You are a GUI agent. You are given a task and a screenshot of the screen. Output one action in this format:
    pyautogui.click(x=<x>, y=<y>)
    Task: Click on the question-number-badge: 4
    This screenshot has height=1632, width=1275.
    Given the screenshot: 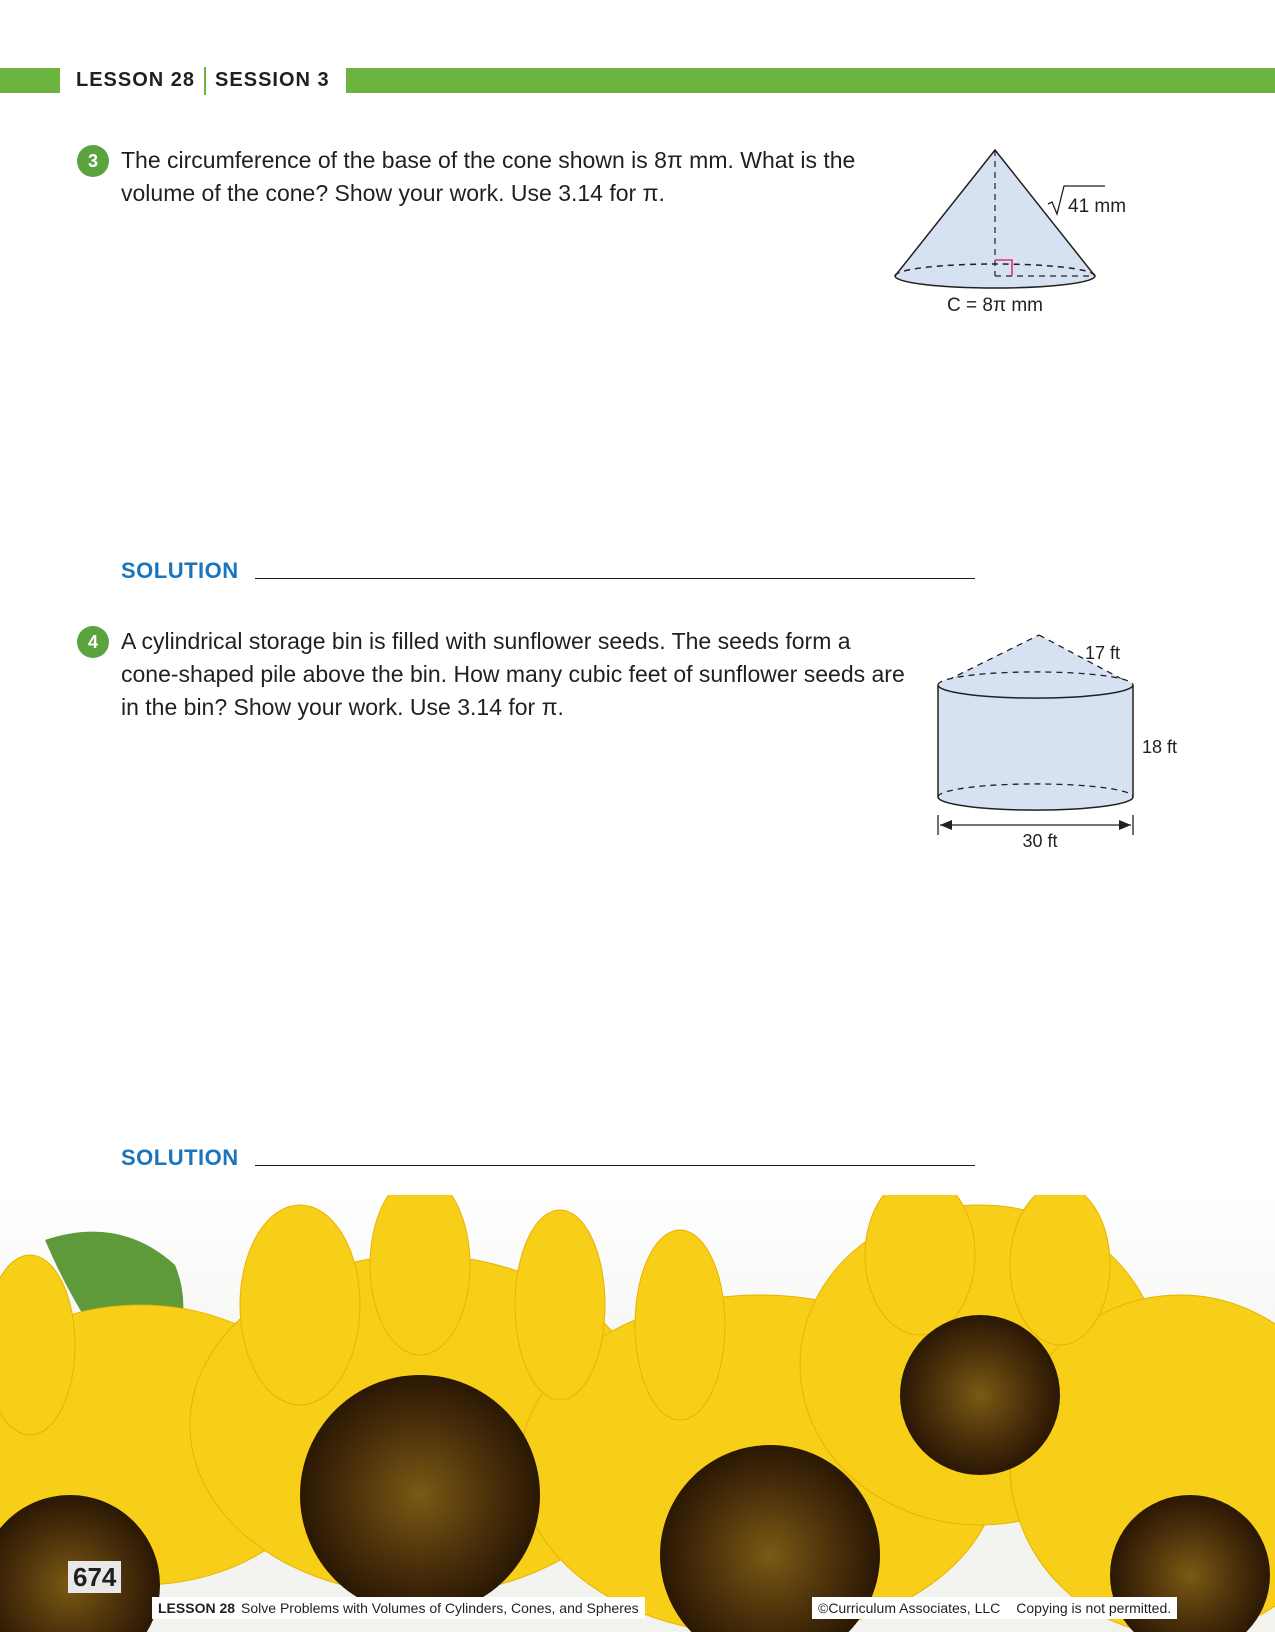 What is the action you would take?
    pyautogui.click(x=93, y=642)
    